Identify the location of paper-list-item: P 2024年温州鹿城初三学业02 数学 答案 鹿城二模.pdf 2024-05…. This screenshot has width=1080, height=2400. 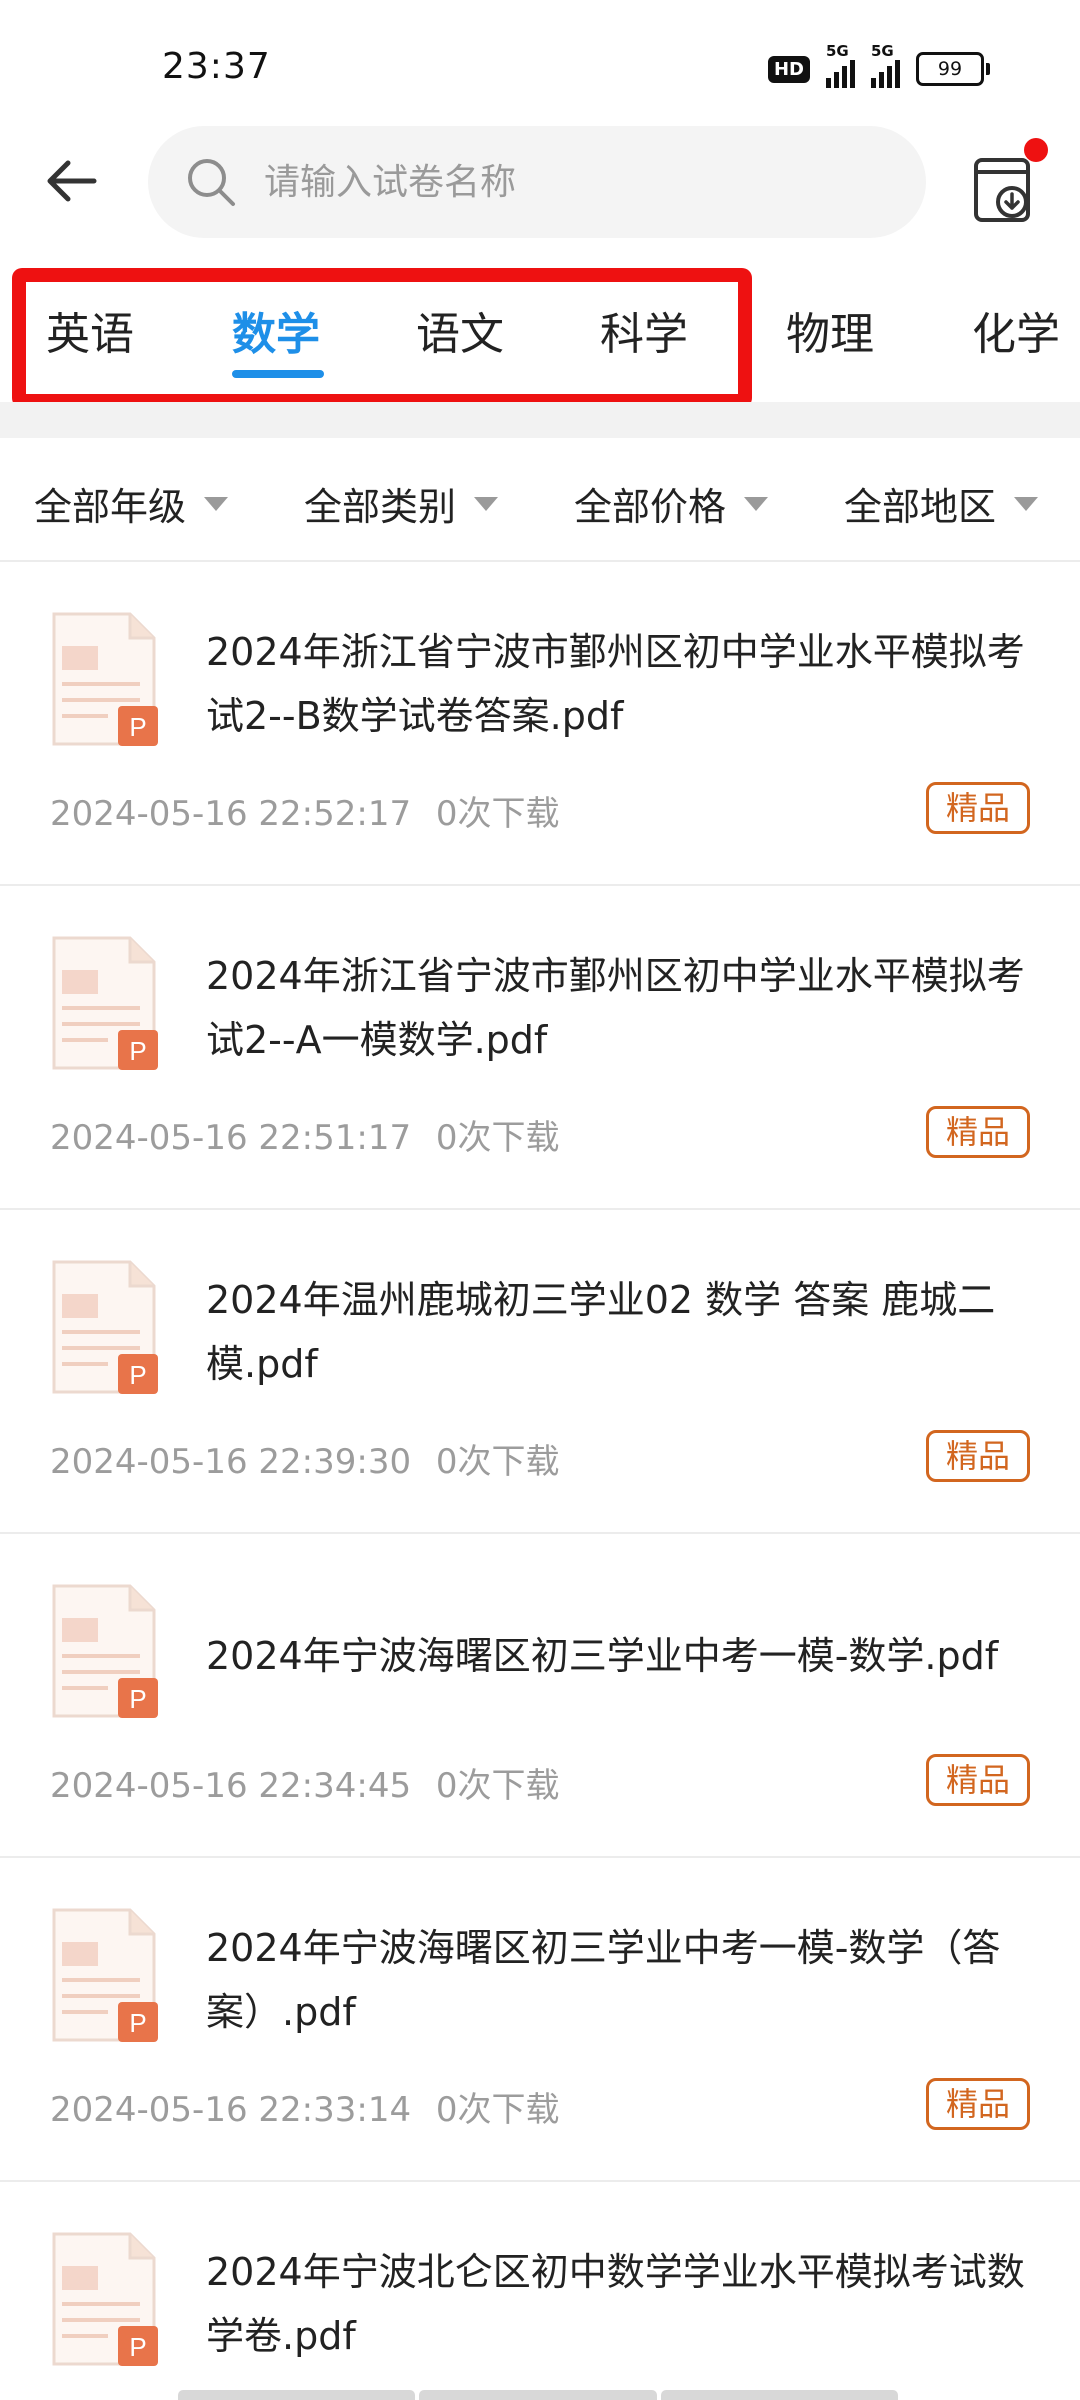
(540, 1372).